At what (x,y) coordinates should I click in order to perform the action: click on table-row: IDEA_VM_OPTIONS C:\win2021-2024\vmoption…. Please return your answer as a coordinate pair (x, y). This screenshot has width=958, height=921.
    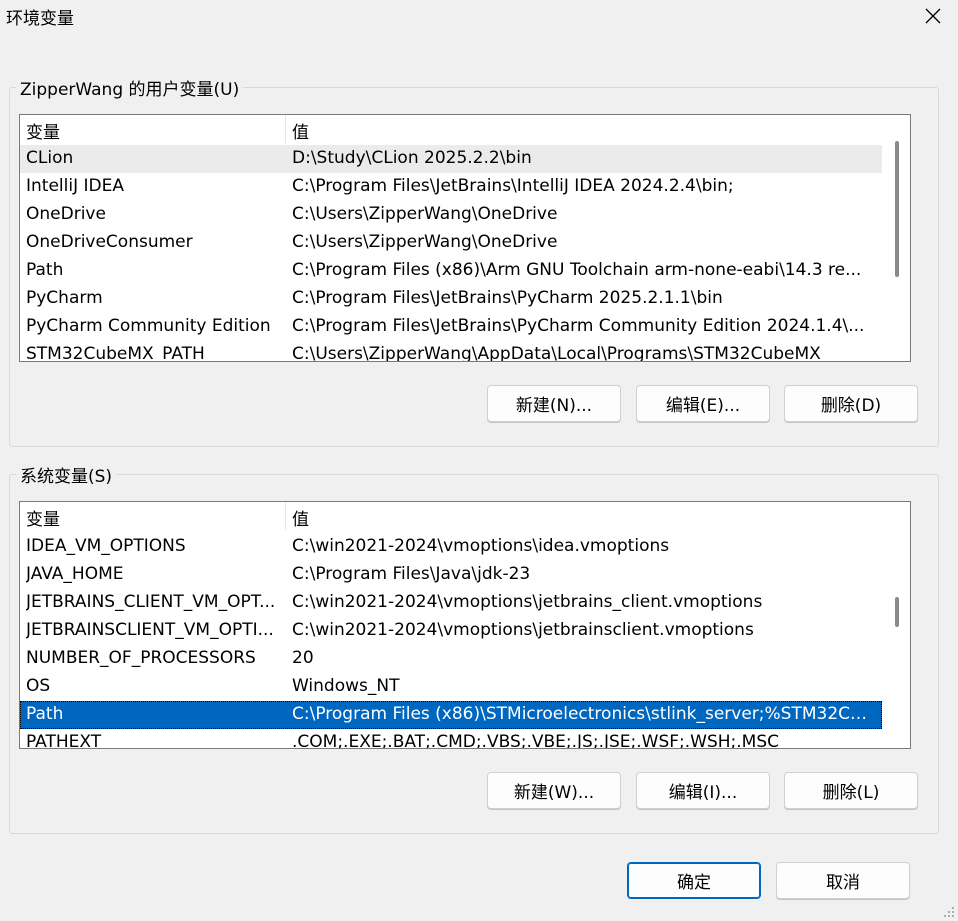
    Looking at the image, I should click on (451, 547).